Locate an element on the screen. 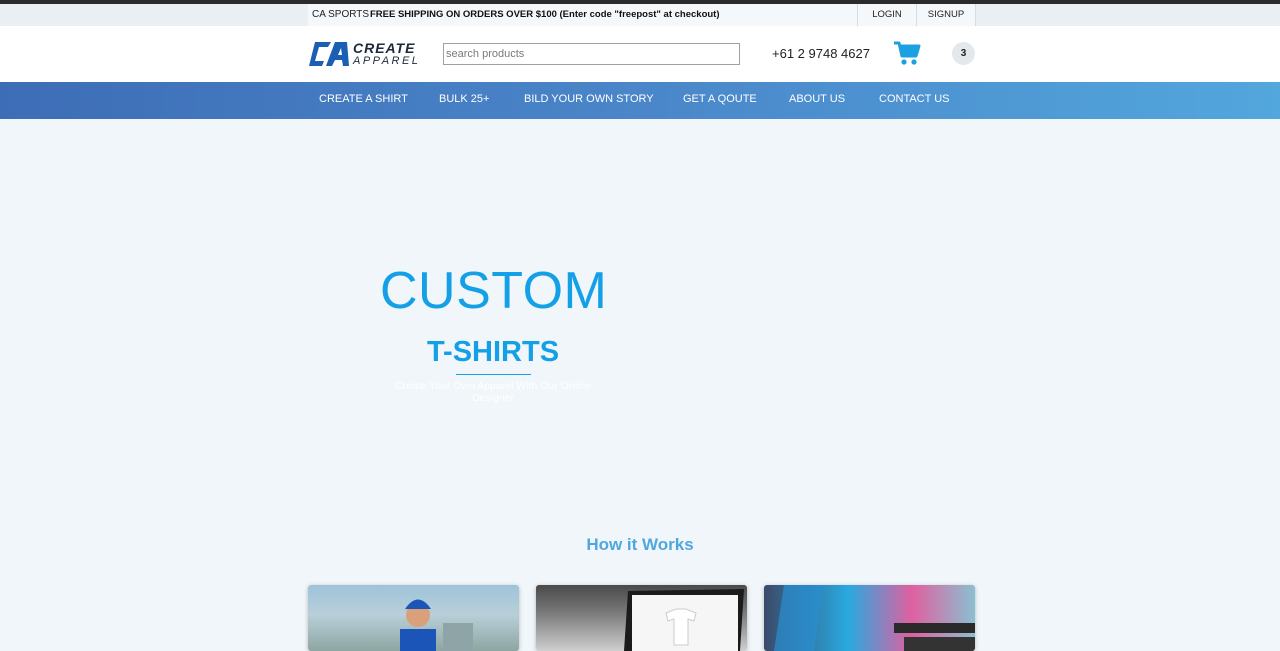  cart-count-badge: 3 is located at coordinates (963, 53).